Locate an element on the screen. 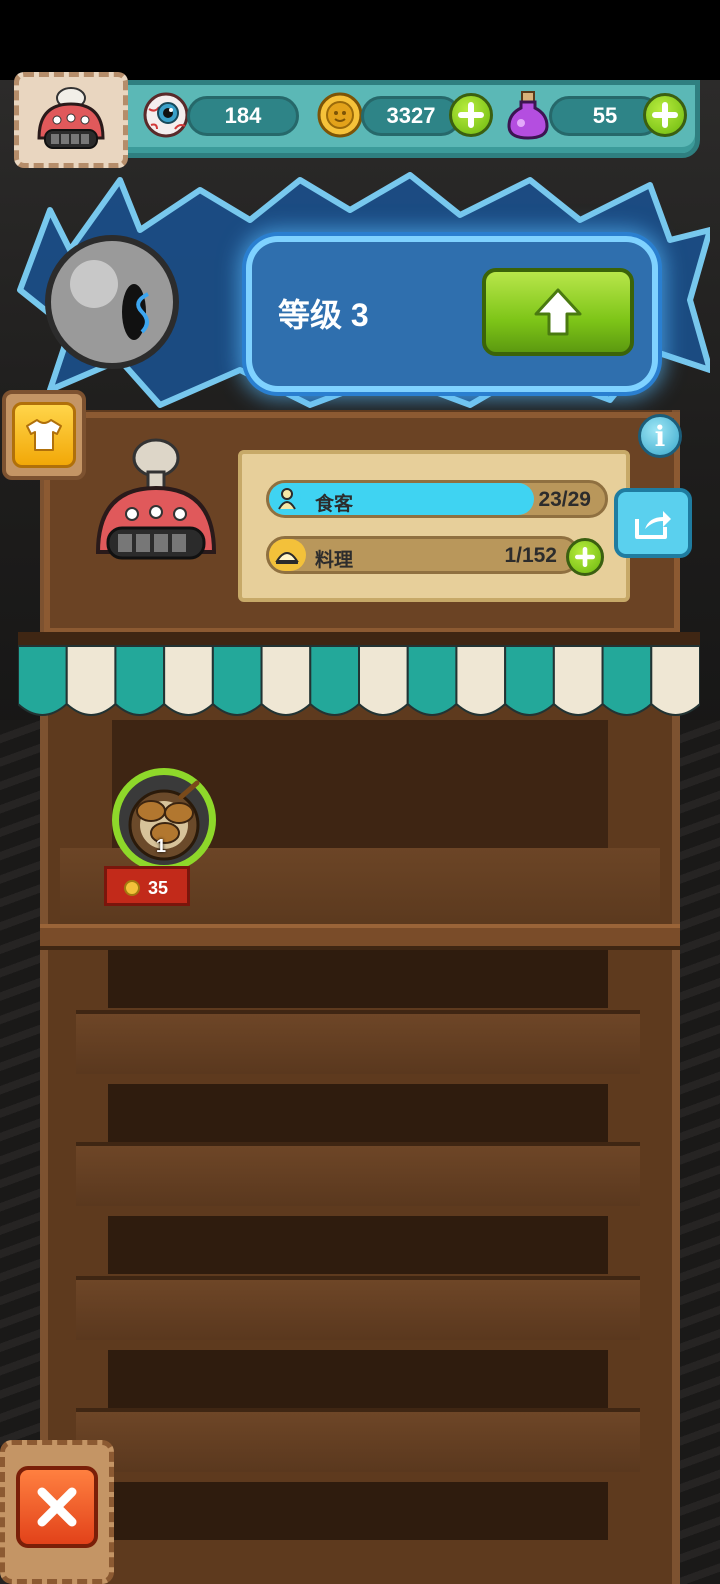  shirt-icon is located at coordinates (44, 435).